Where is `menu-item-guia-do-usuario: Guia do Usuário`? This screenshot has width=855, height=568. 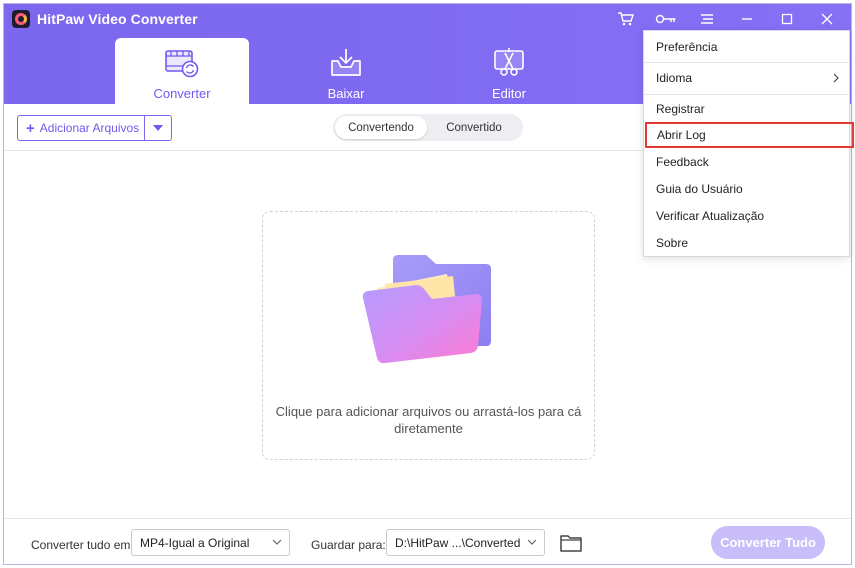
menu-item-guia-do-usuario: Guia do Usuário is located at coordinates (746, 189).